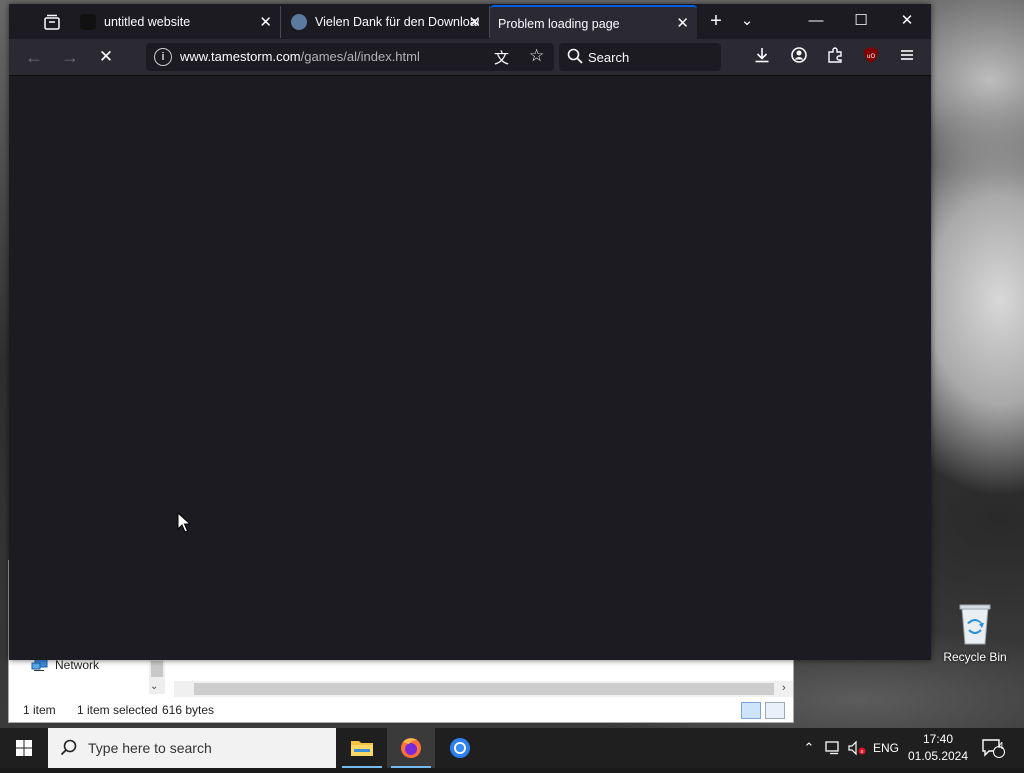 The width and height of the screenshot is (1024, 773). What do you see at coordinates (52, 22) in the screenshot?
I see `firefox-view-icon` at bounding box center [52, 22].